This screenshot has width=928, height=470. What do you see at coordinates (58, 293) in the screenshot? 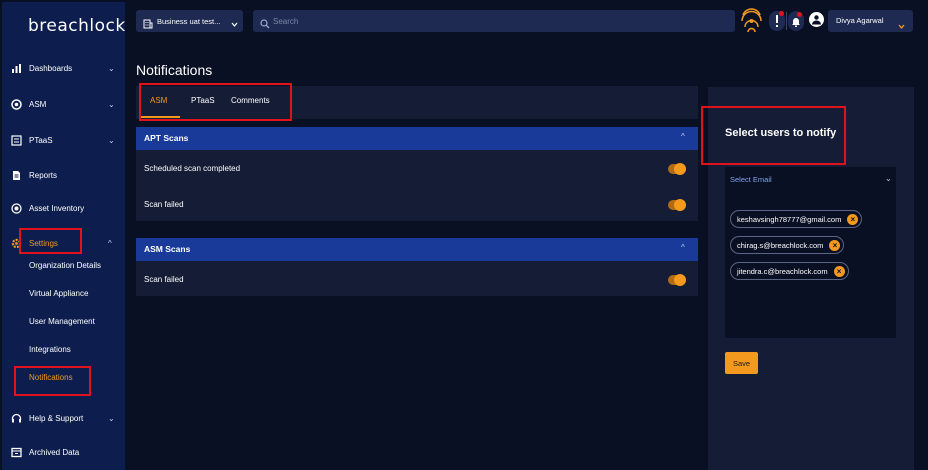
I see `sidebar-subitem-virtual-appliance: Virtual Appliance` at bounding box center [58, 293].